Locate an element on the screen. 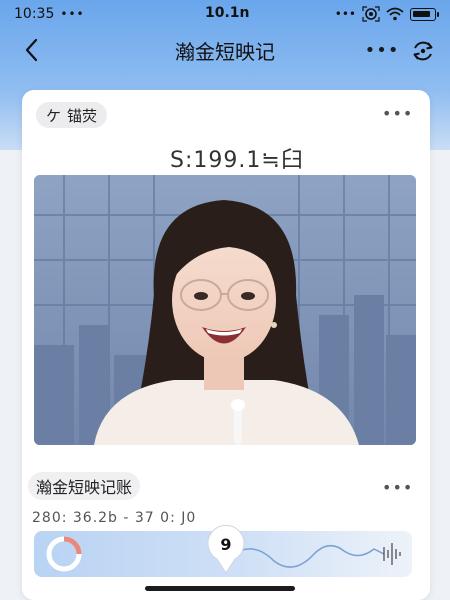  tag-label: 锚荧 is located at coordinates (82, 115).